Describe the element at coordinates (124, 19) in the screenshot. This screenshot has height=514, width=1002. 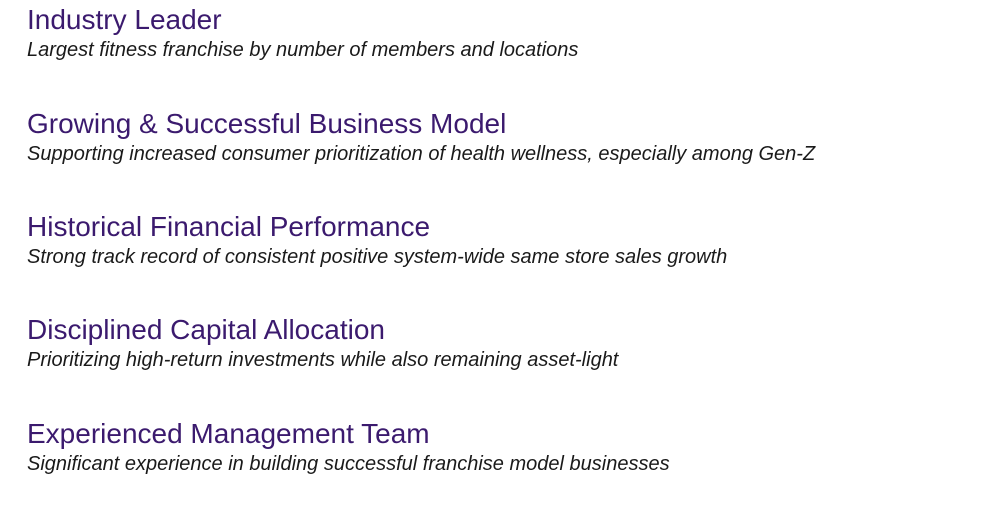
I see `highlight-heading: Industry Leader` at that location.